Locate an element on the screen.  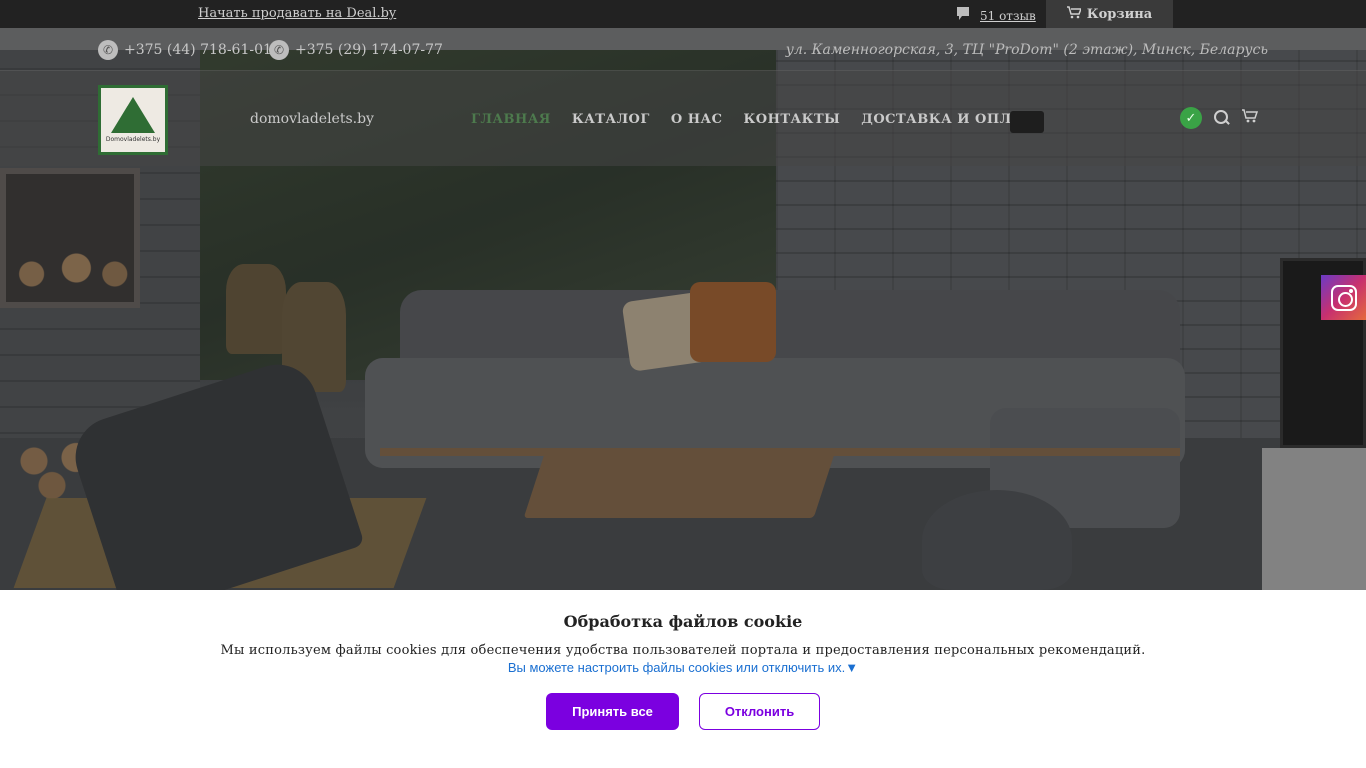
chat-bubble-icon is located at coordinates (963, 15).